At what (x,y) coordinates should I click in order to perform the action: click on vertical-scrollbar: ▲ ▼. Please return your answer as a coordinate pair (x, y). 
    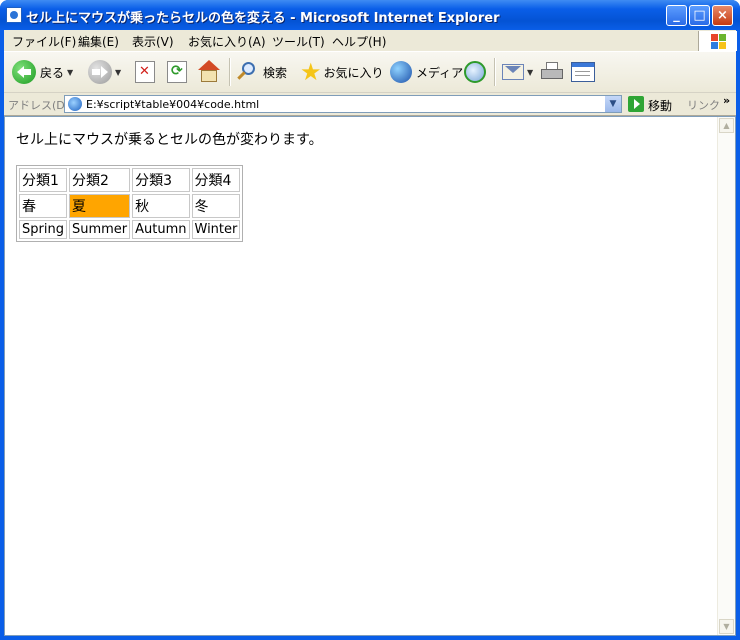
    Looking at the image, I should click on (726, 376).